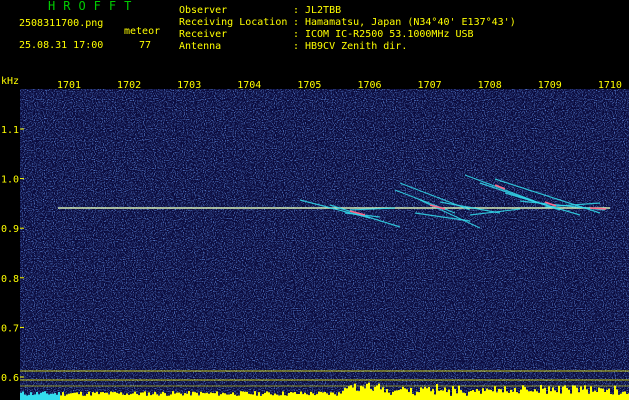 The width and height of the screenshot is (629, 400). What do you see at coordinates (296, 22) in the screenshot?
I see `location-colon: :` at bounding box center [296, 22].